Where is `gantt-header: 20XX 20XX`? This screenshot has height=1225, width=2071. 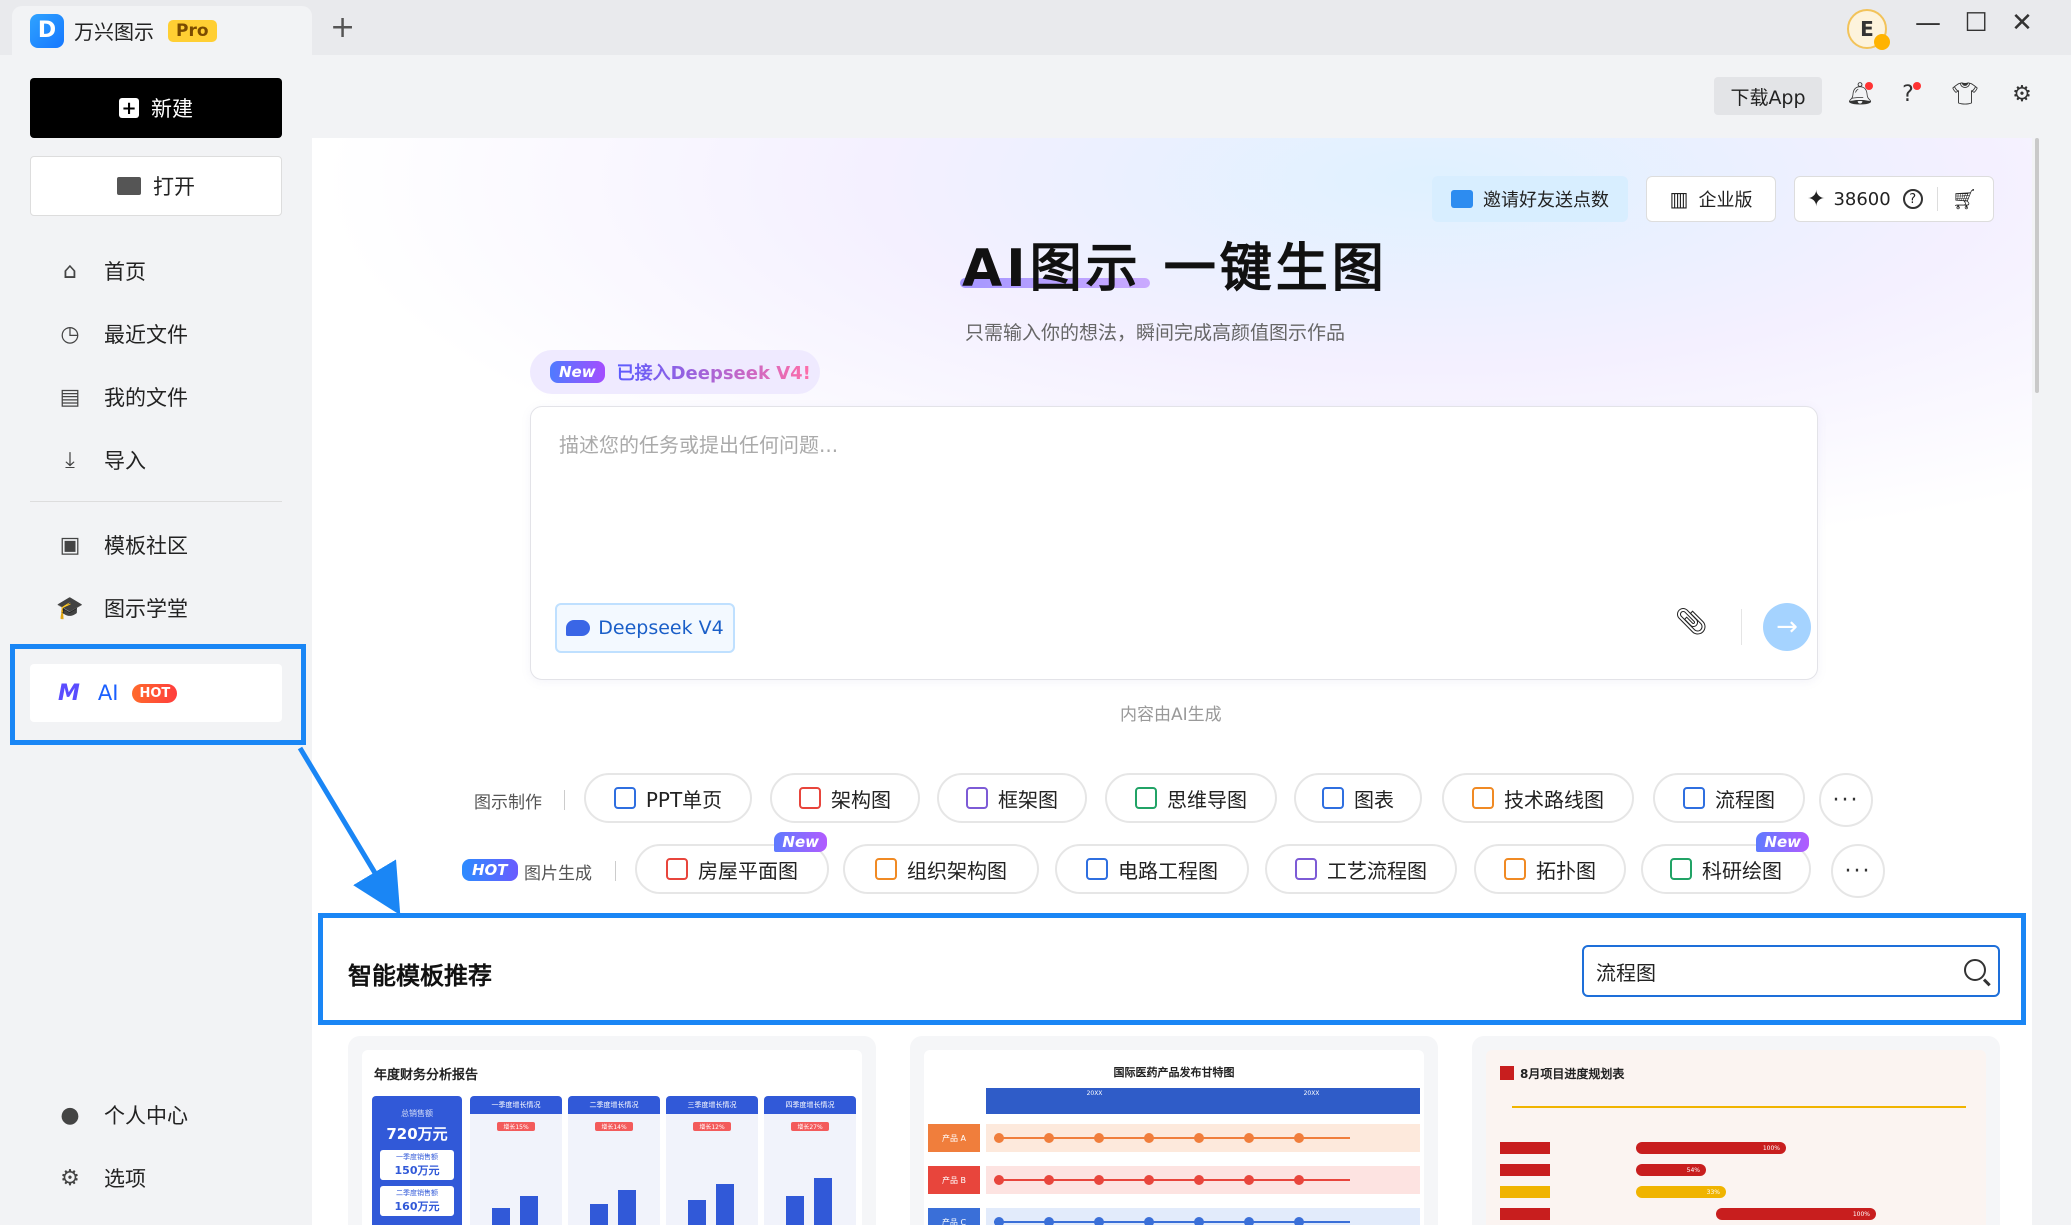
gantt-header: 20XX 20XX is located at coordinates (1203, 1101).